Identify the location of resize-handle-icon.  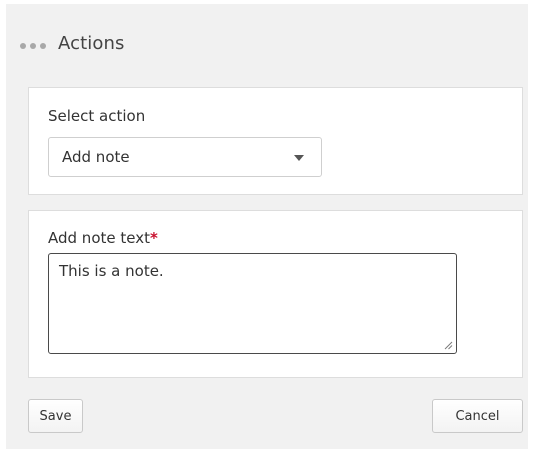
(448, 345).